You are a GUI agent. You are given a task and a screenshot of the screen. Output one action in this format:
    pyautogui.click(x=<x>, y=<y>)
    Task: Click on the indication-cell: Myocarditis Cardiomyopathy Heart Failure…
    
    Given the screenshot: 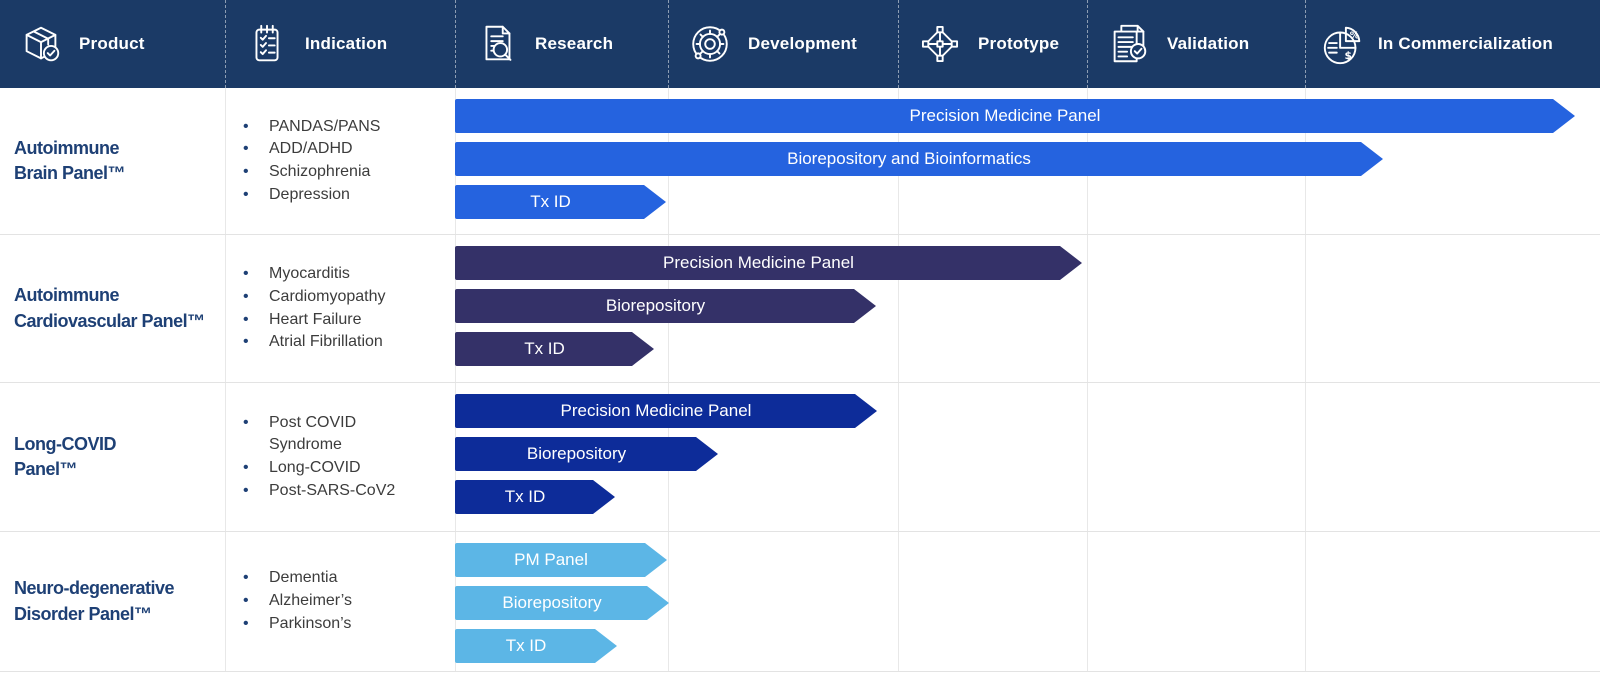 What is the action you would take?
    pyautogui.click(x=340, y=308)
    